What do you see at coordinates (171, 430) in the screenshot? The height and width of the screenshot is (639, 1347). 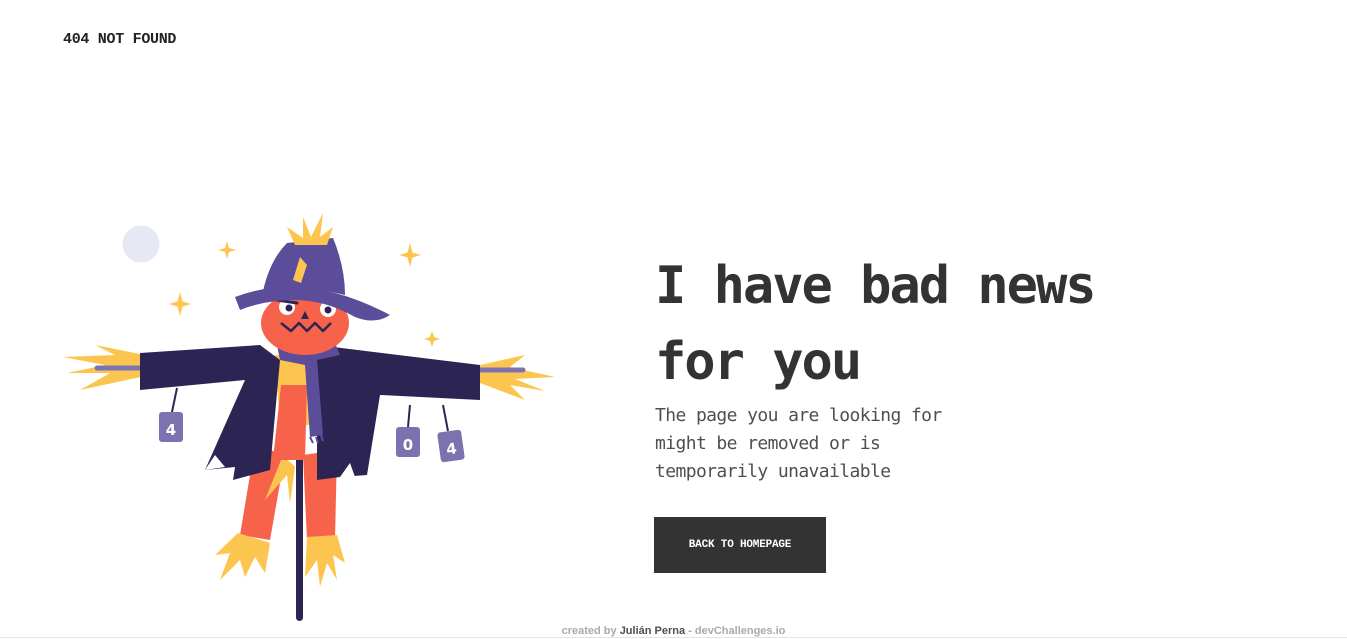 I see `can-label: 4` at bounding box center [171, 430].